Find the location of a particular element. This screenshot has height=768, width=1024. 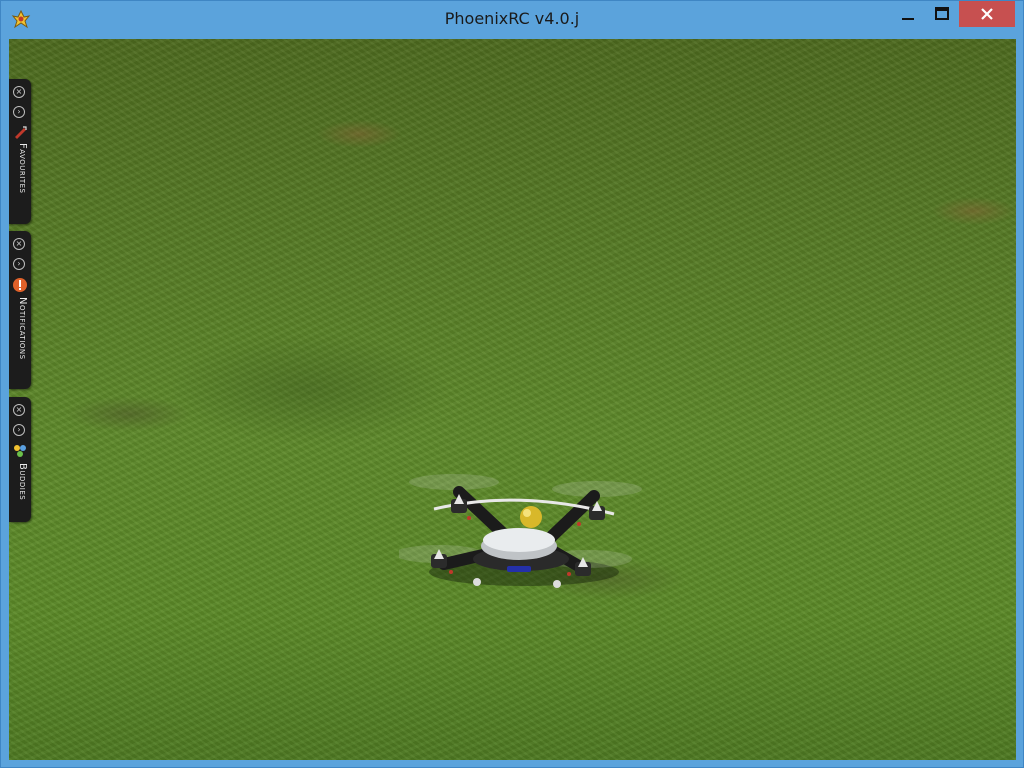

notification-warning-icon is located at coordinates (20, 285).